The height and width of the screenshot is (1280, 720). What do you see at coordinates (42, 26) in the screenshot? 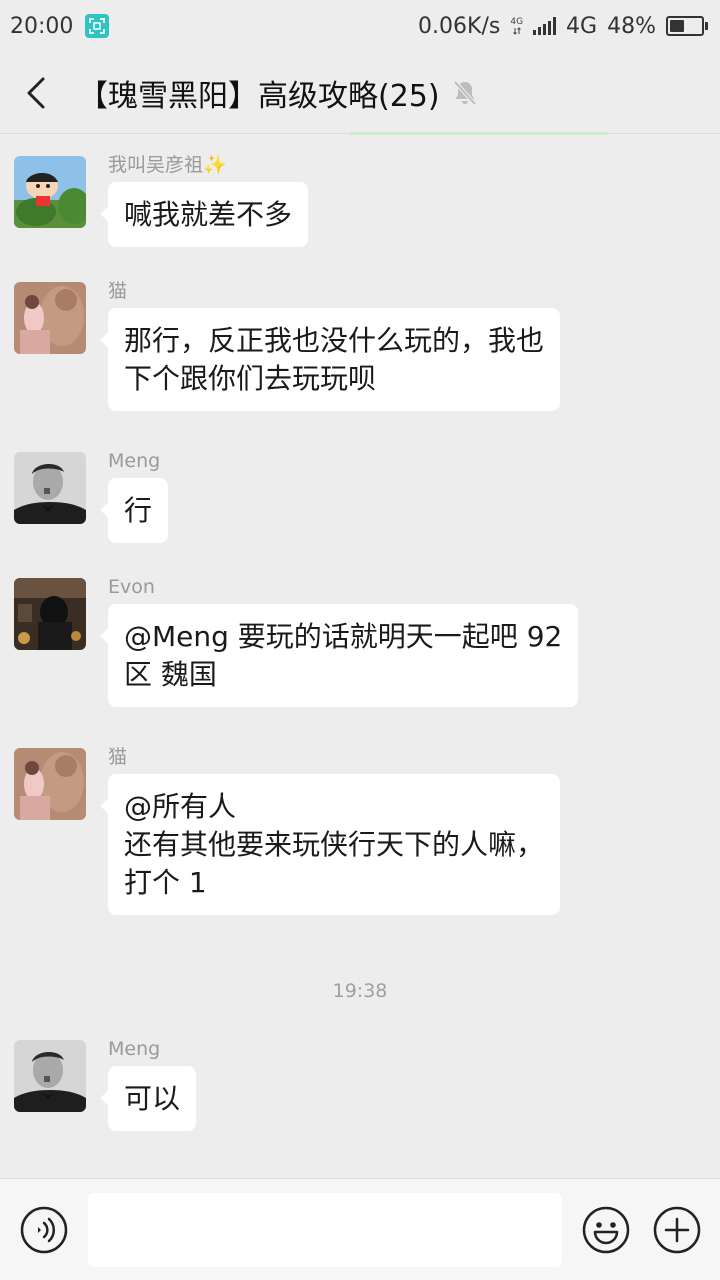
I see `status-time: 20:00` at bounding box center [42, 26].